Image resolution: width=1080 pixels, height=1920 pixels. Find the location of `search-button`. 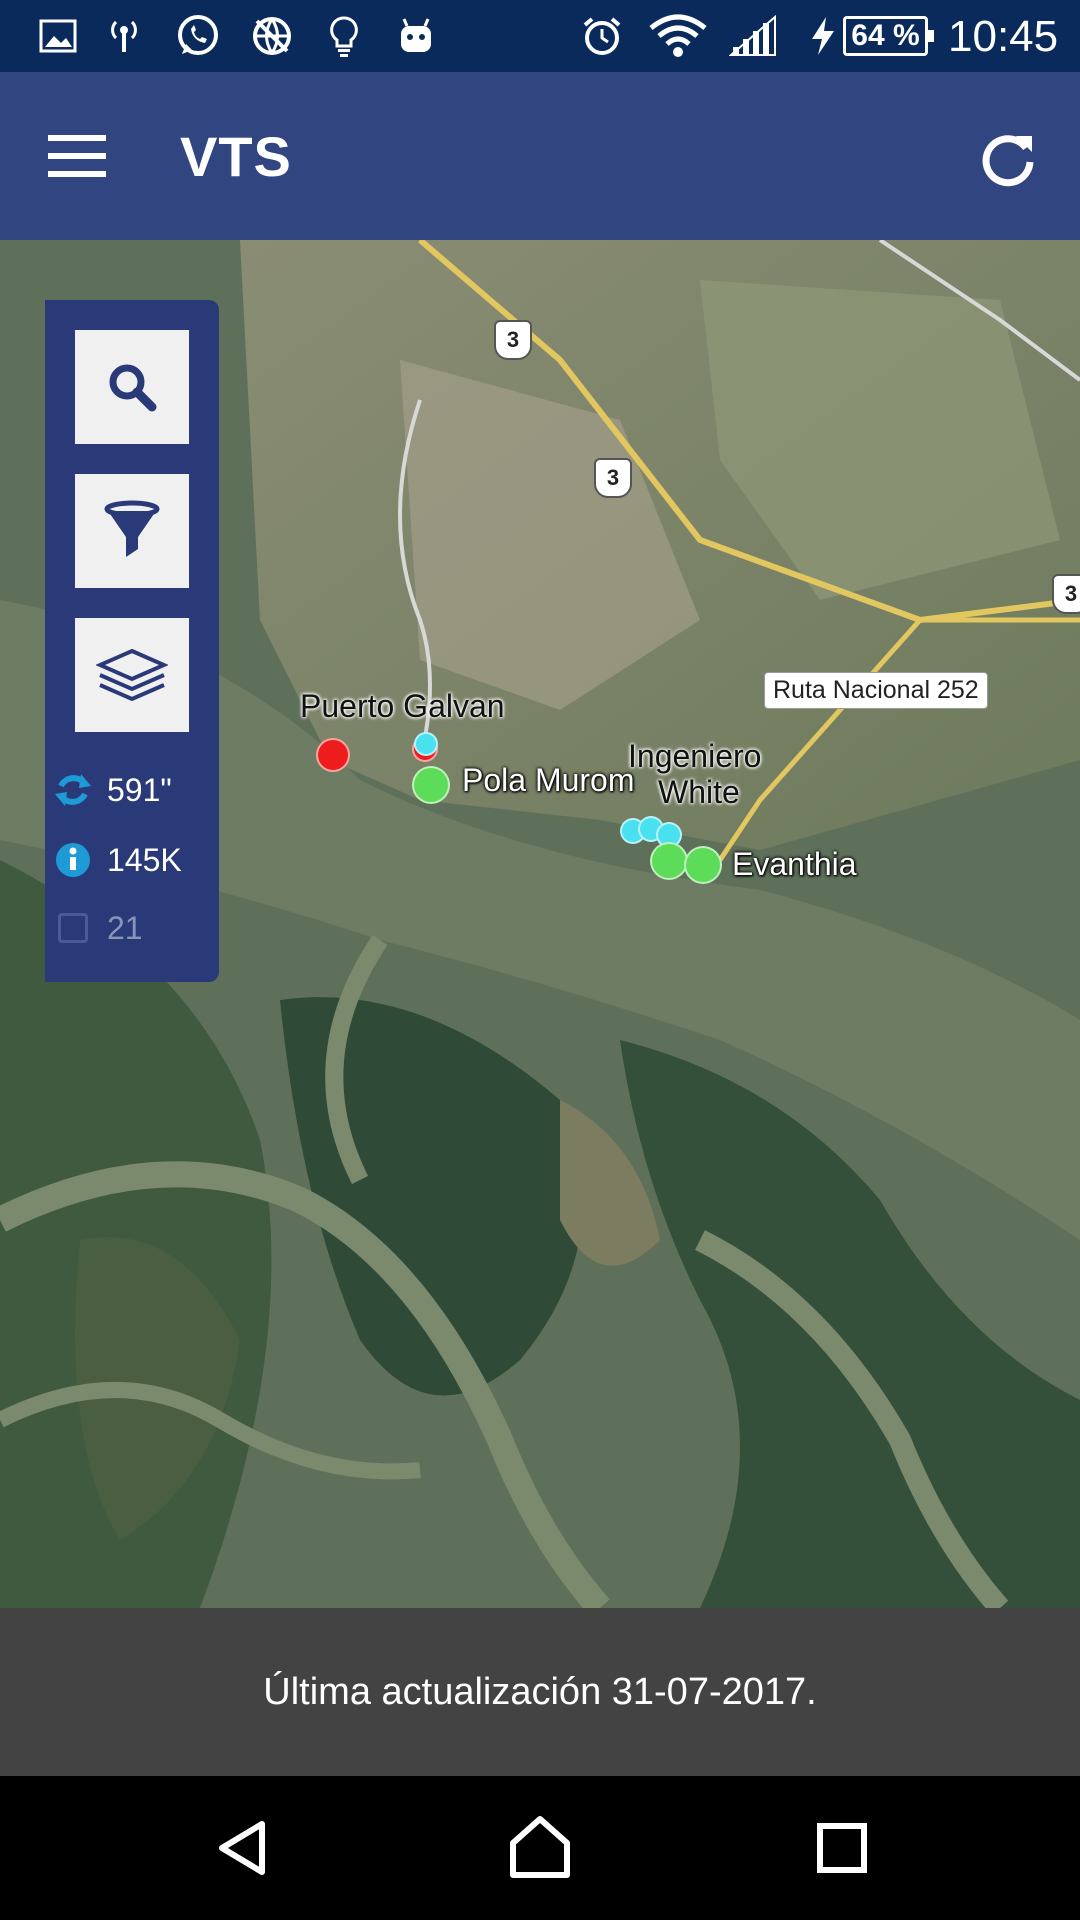

search-button is located at coordinates (132, 387).